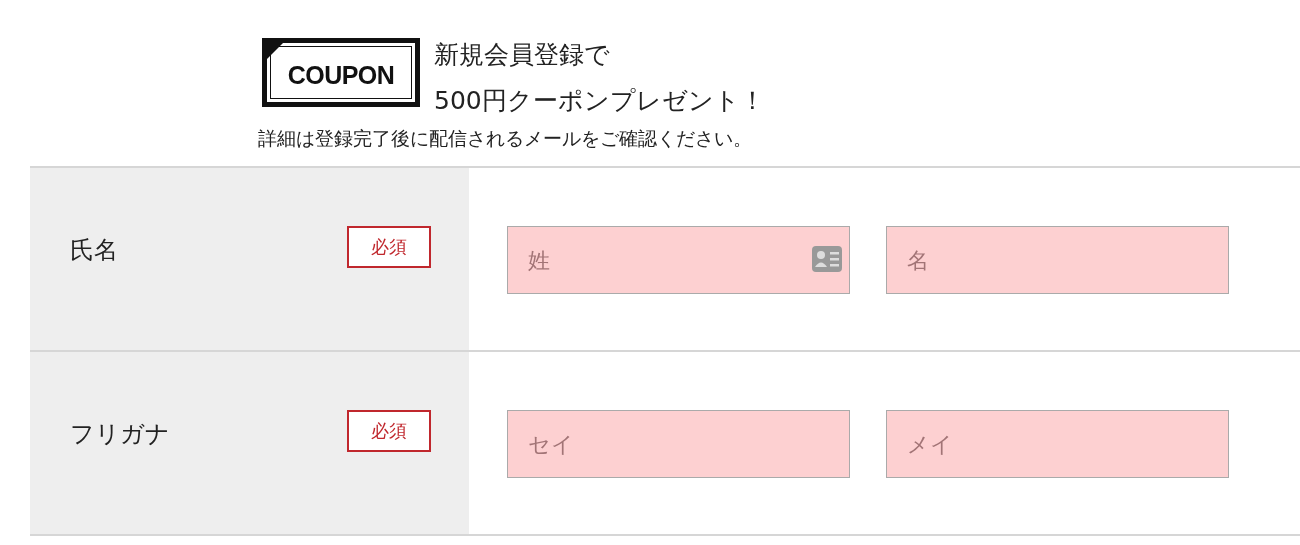 The image size is (1300, 545). I want to click on input-field: 名, so click(1057, 260).